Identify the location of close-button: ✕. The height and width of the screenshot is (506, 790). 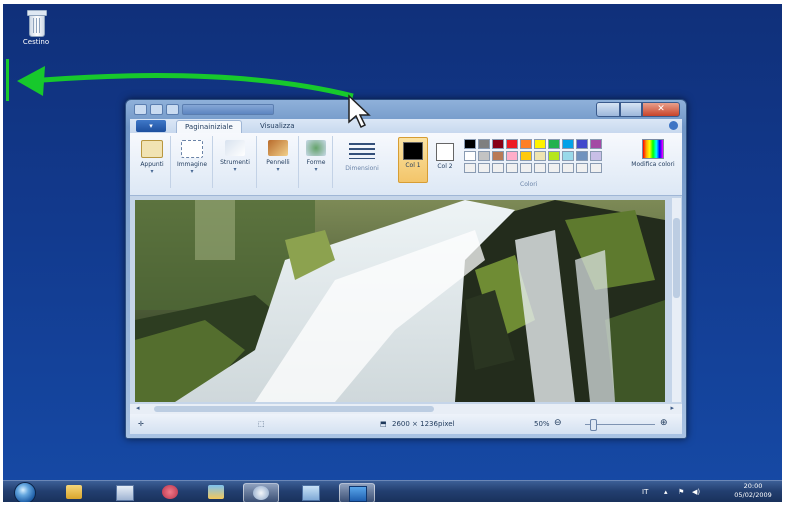
(661, 109).